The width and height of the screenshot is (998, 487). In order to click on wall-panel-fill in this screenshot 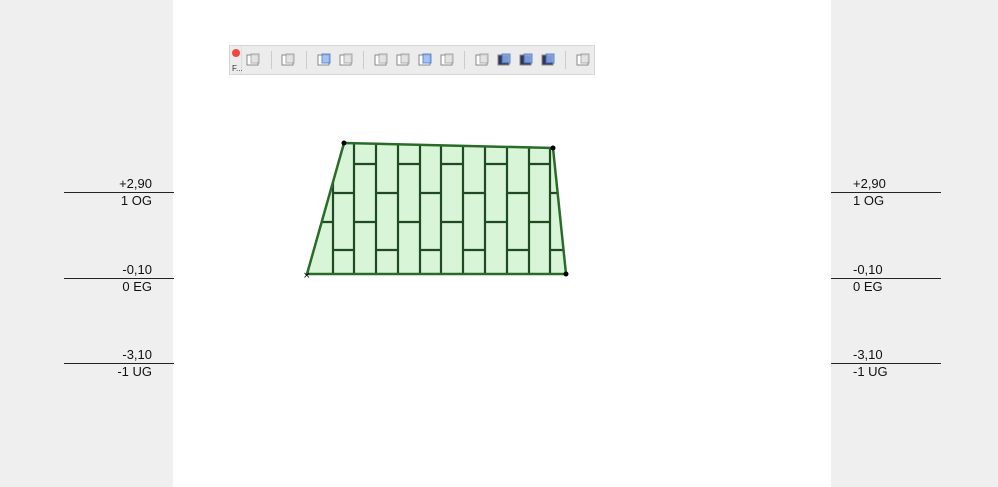, I will do `click(436, 208)`.